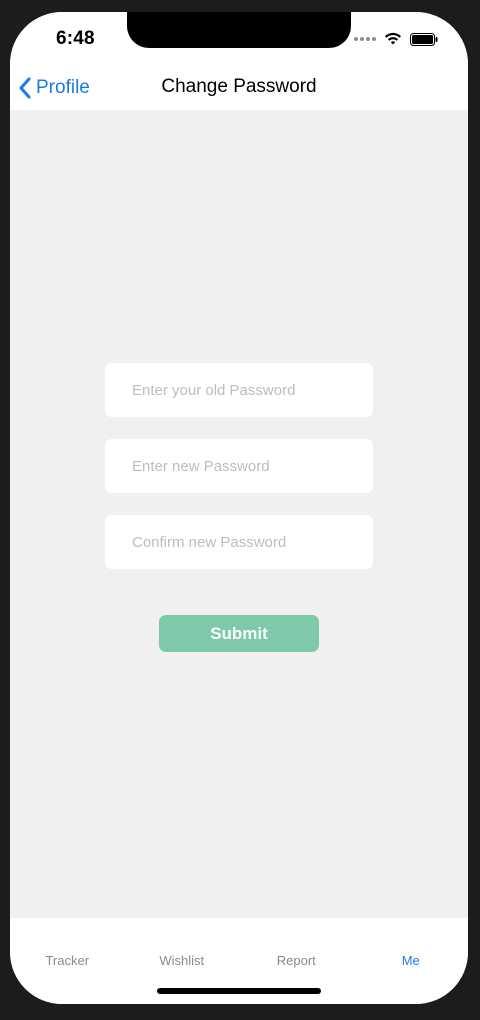 This screenshot has width=480, height=1020. What do you see at coordinates (365, 39) in the screenshot?
I see `cellular-signal-icon` at bounding box center [365, 39].